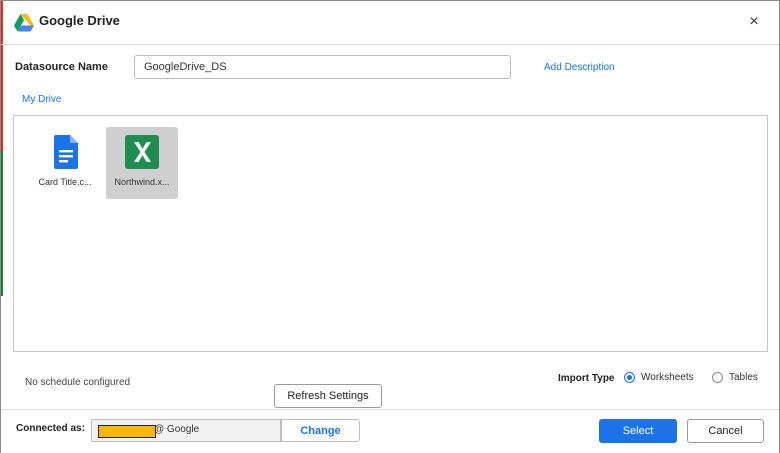 The height and width of the screenshot is (453, 780). Describe the element at coordinates (717, 377) in the screenshot. I see `radio-tables` at that location.